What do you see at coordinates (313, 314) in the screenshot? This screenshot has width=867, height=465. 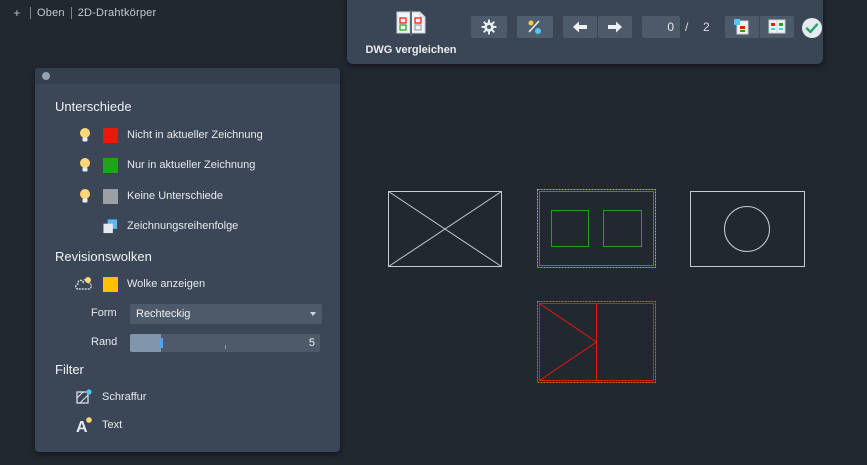 I see `chevron-down-icon` at bounding box center [313, 314].